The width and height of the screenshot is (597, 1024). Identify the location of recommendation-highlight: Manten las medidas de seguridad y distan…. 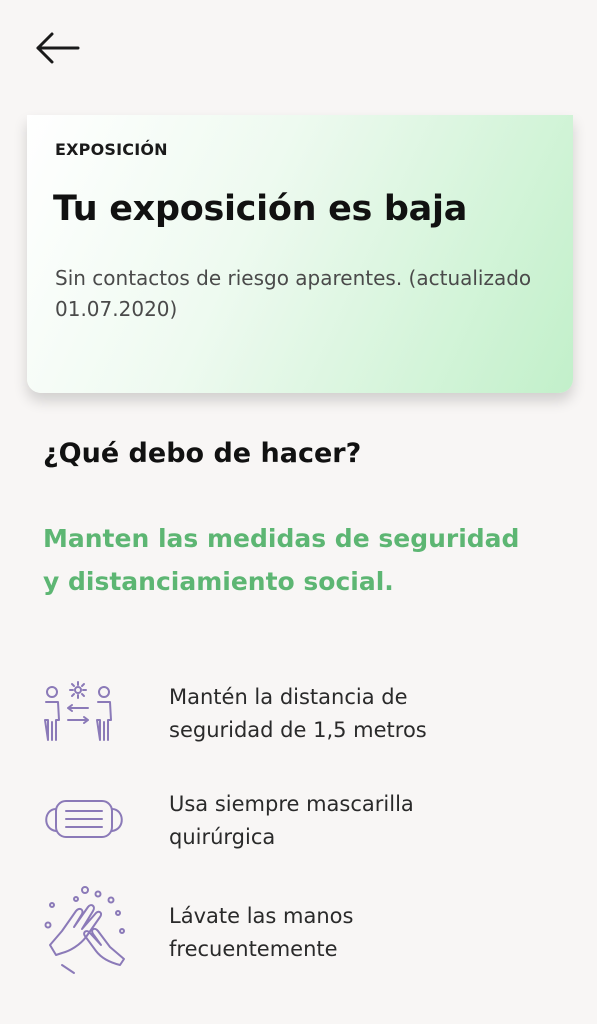
(281, 560).